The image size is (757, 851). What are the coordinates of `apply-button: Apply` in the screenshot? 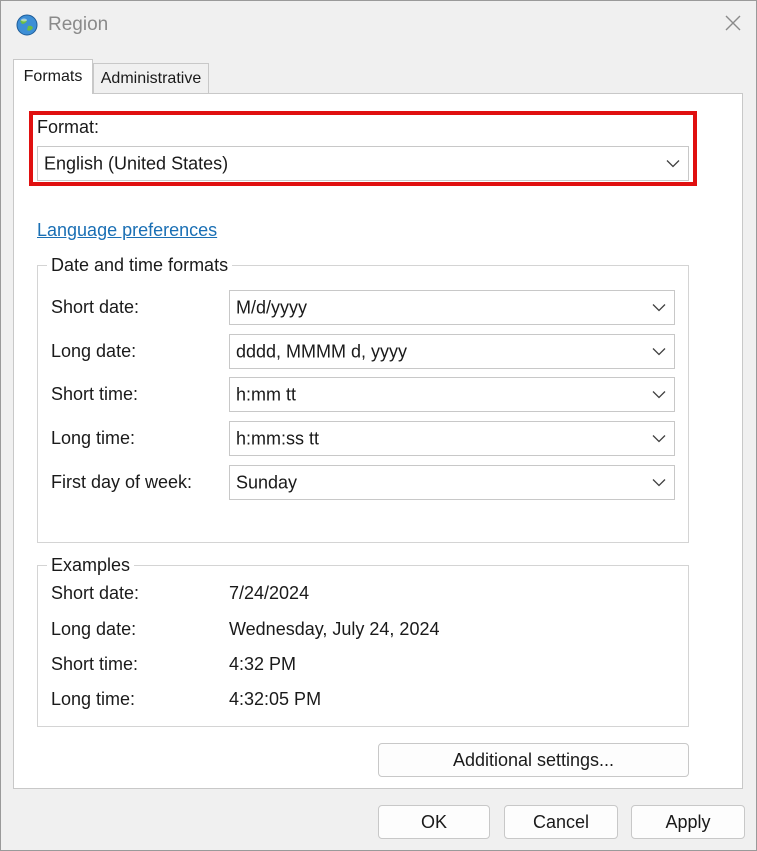 It's located at (688, 822).